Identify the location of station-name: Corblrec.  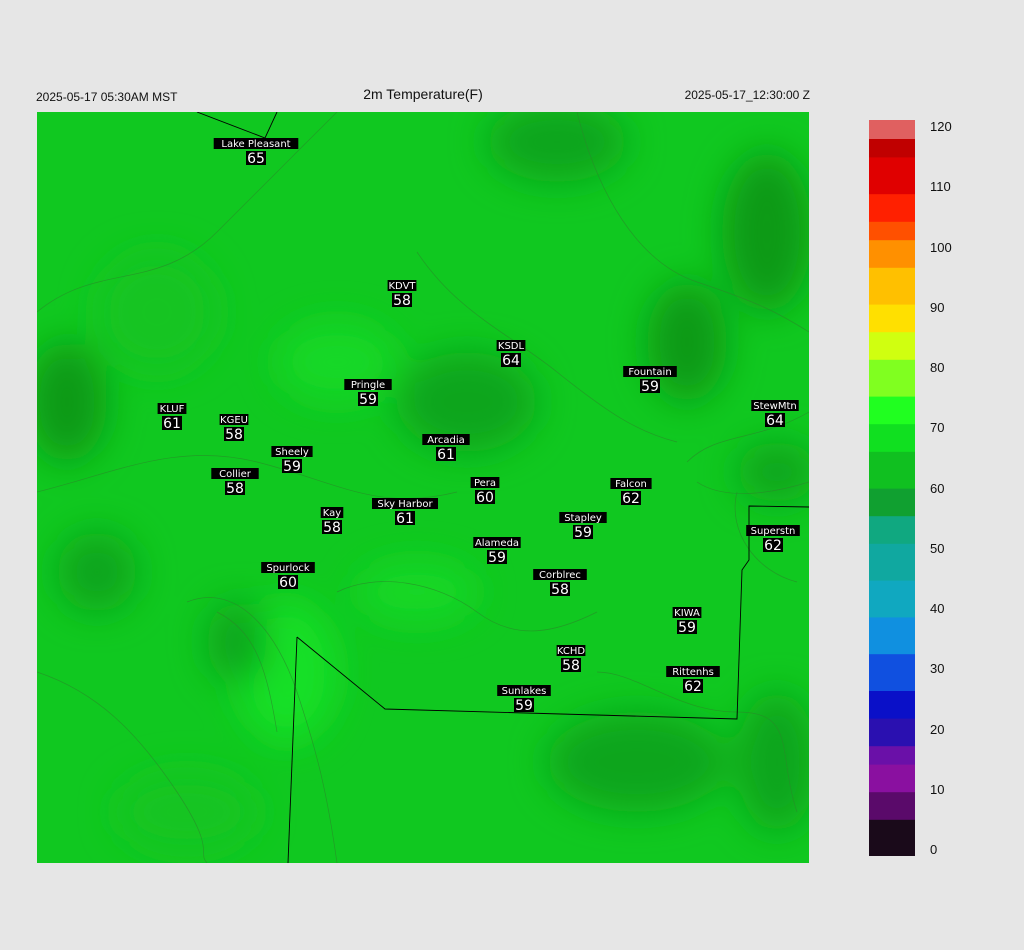
(560, 575).